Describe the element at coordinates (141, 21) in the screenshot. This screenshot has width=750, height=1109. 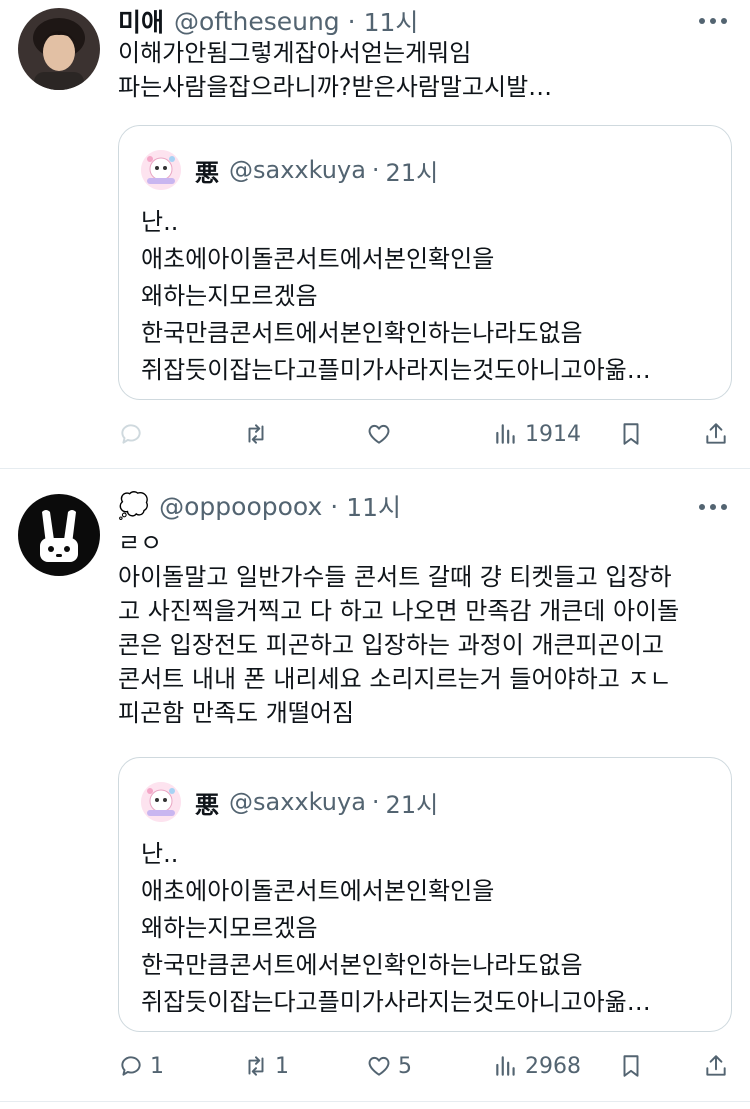
I see `author-name: 미애` at that location.